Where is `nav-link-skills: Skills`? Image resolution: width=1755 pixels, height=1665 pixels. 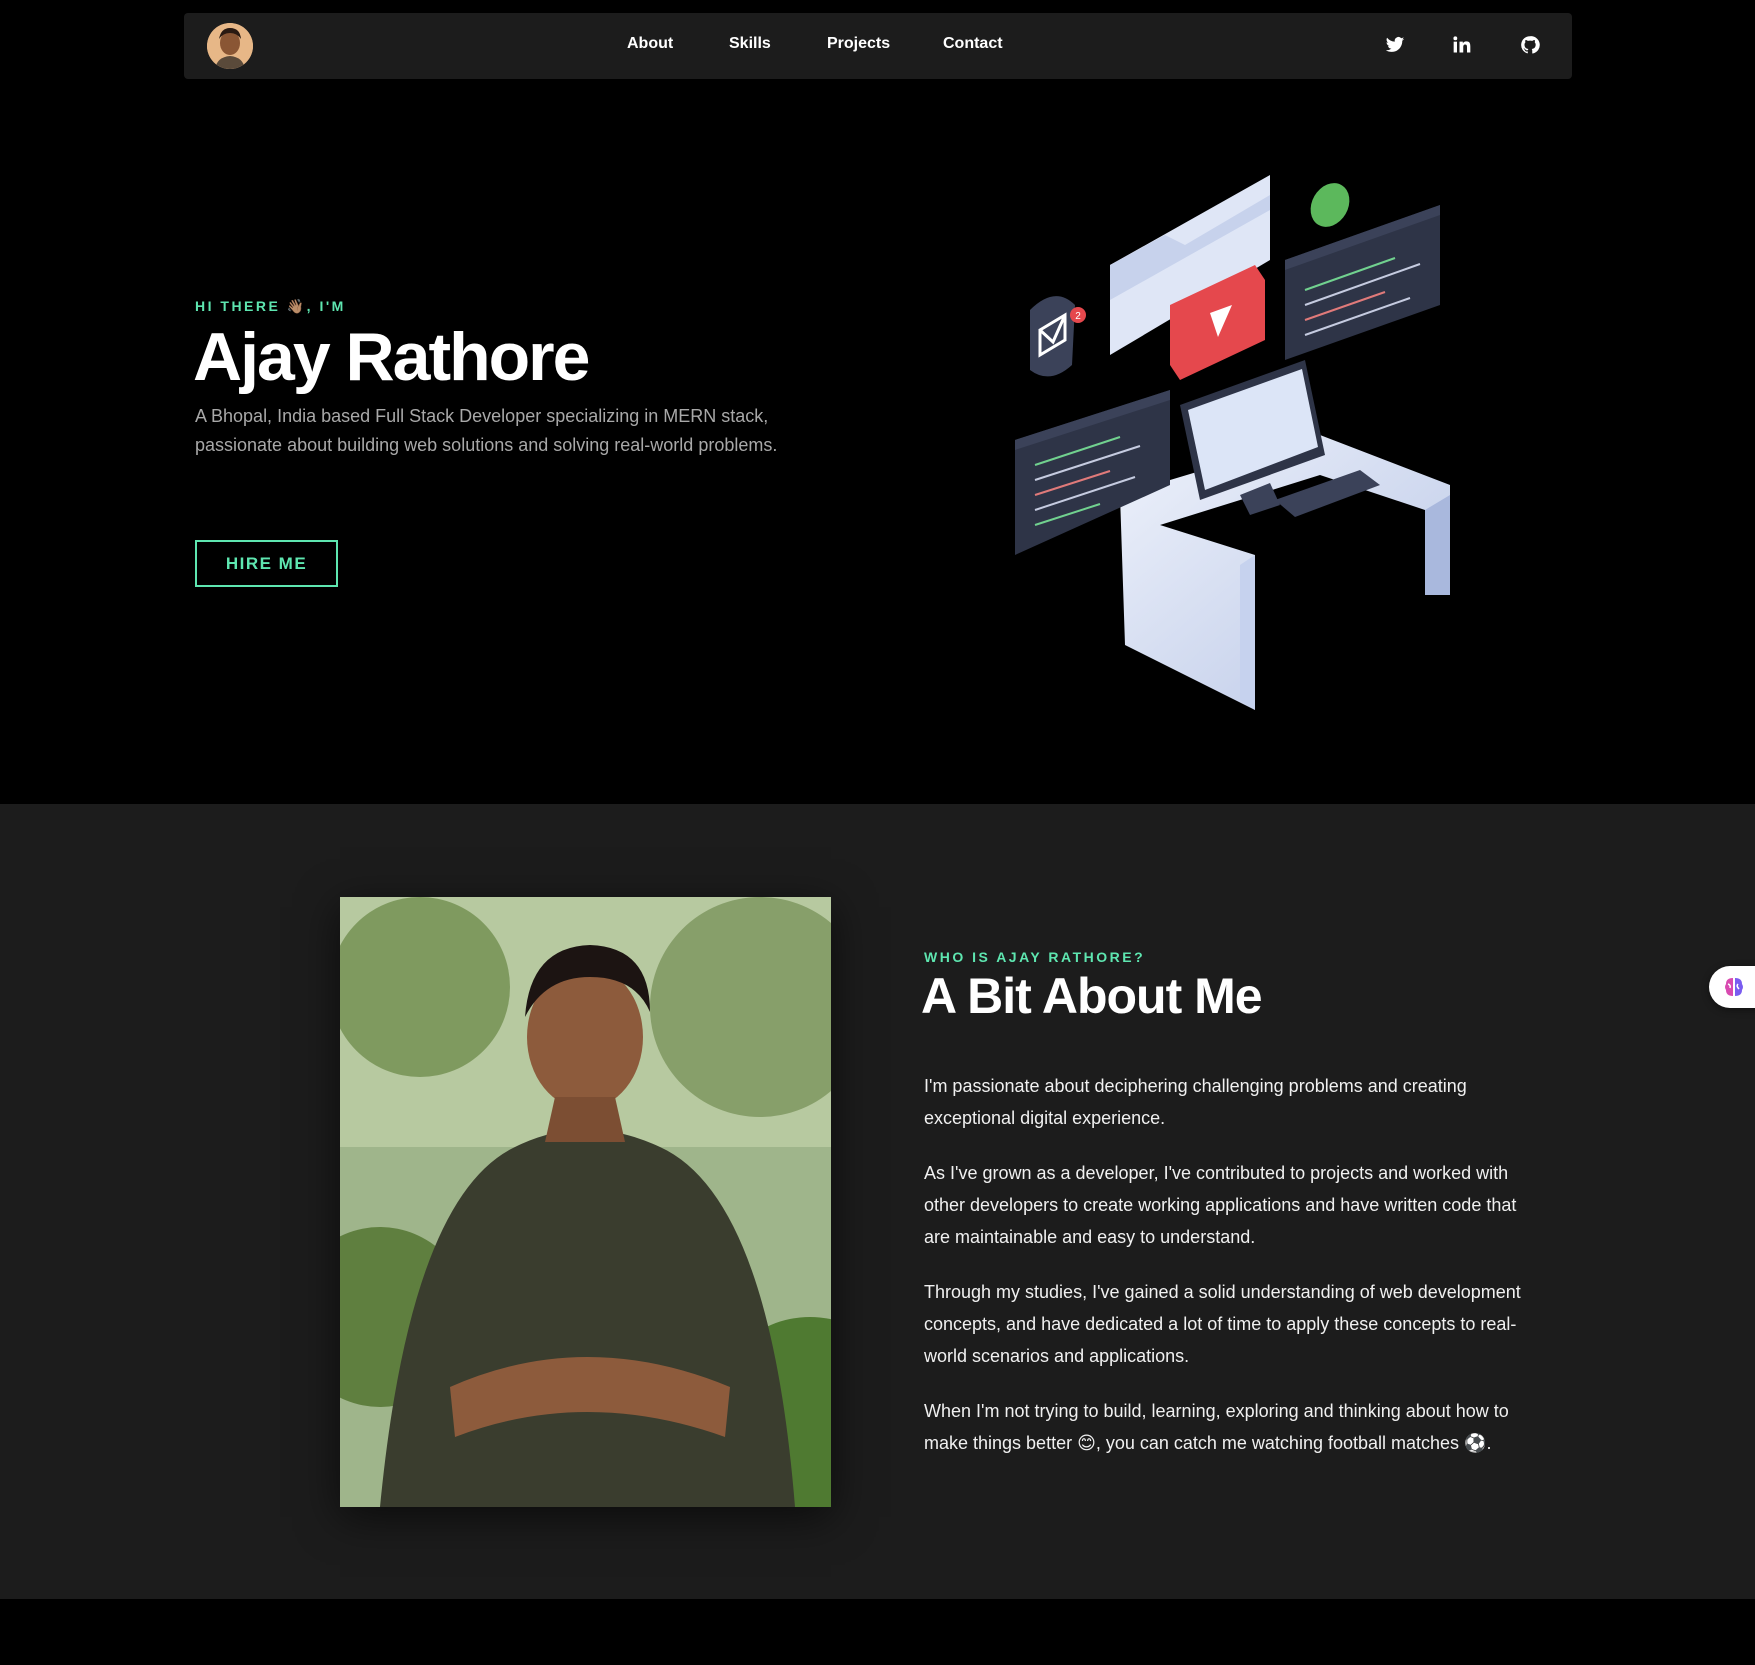 nav-link-skills: Skills is located at coordinates (750, 44).